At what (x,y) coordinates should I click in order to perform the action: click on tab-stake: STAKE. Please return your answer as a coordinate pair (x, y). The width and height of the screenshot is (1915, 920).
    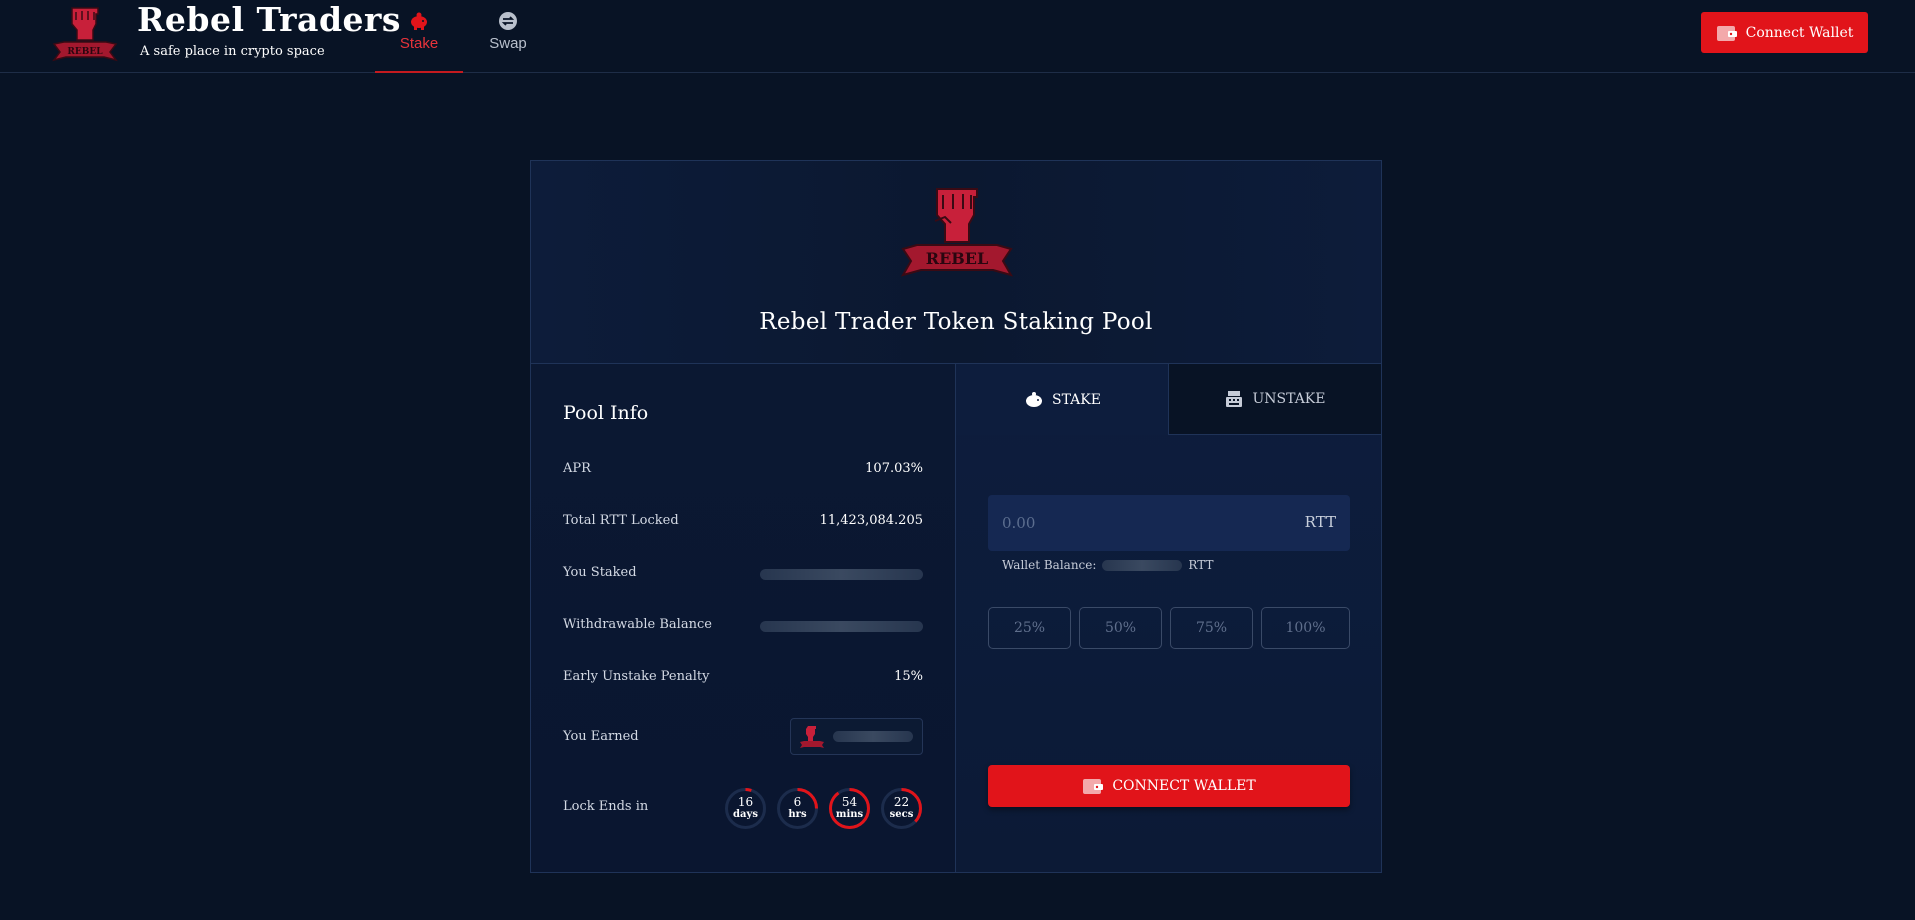
    Looking at the image, I should click on (1062, 399).